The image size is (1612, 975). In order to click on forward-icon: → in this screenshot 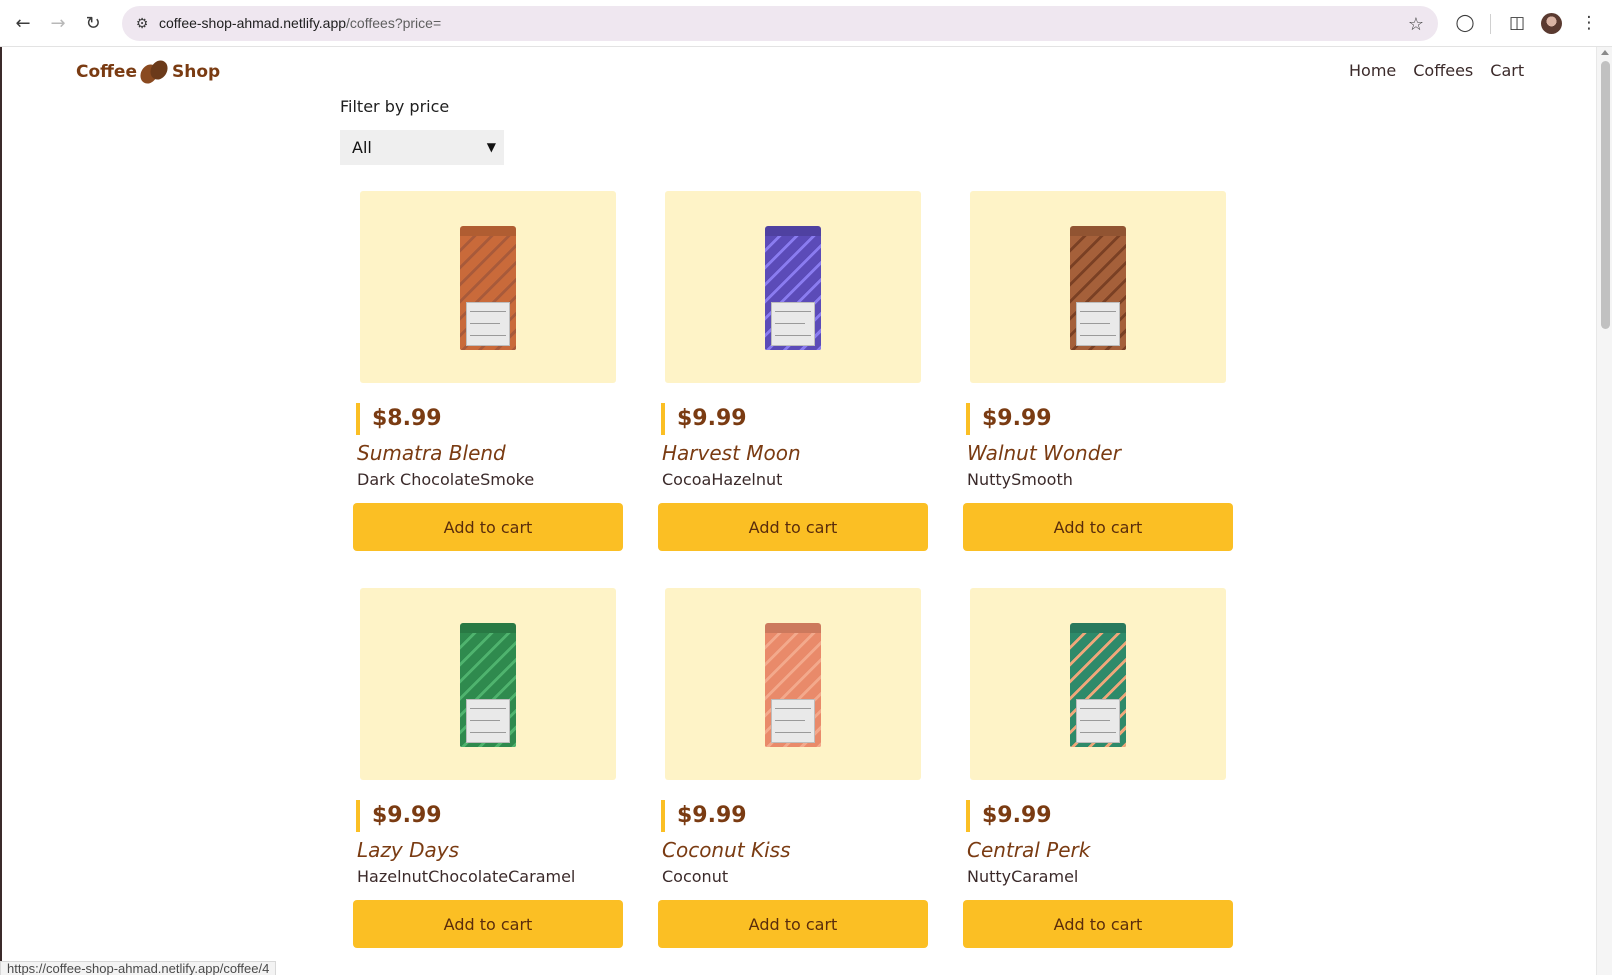, I will do `click(58, 23)`.